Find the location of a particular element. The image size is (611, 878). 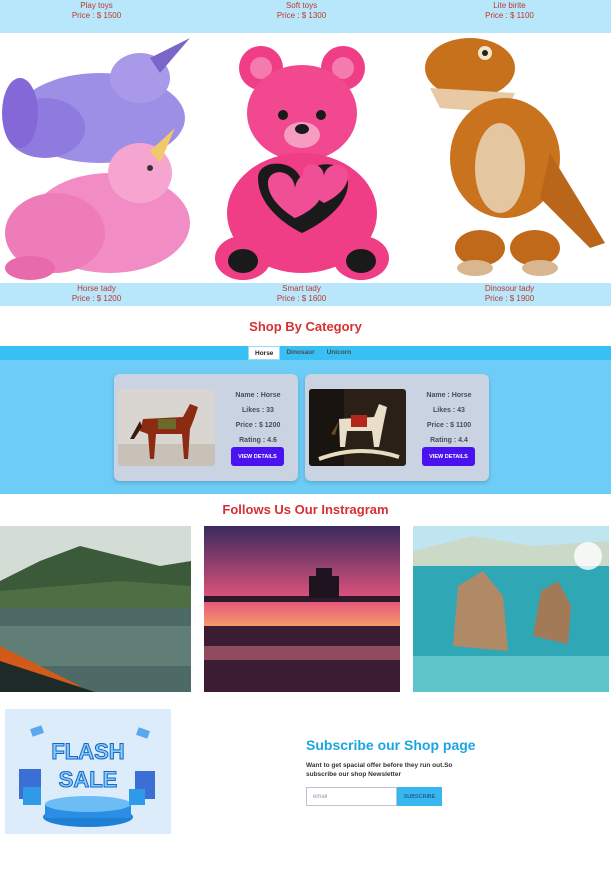

card-image-rocking-horse is located at coordinates (357, 427).